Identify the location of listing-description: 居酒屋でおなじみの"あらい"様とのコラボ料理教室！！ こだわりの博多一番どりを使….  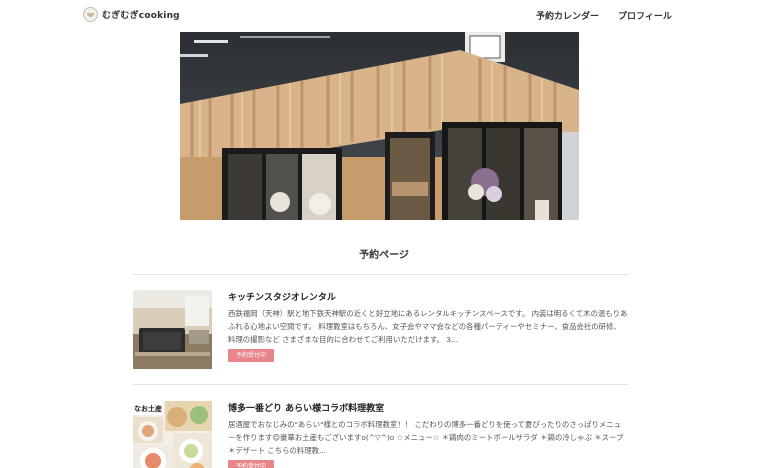
(426, 437).